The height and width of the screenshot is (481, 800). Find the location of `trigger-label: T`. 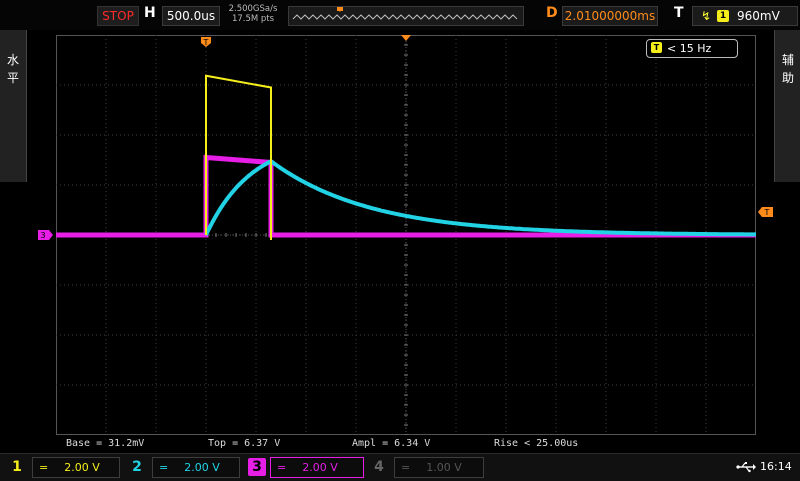

trigger-label: T is located at coordinates (679, 13).